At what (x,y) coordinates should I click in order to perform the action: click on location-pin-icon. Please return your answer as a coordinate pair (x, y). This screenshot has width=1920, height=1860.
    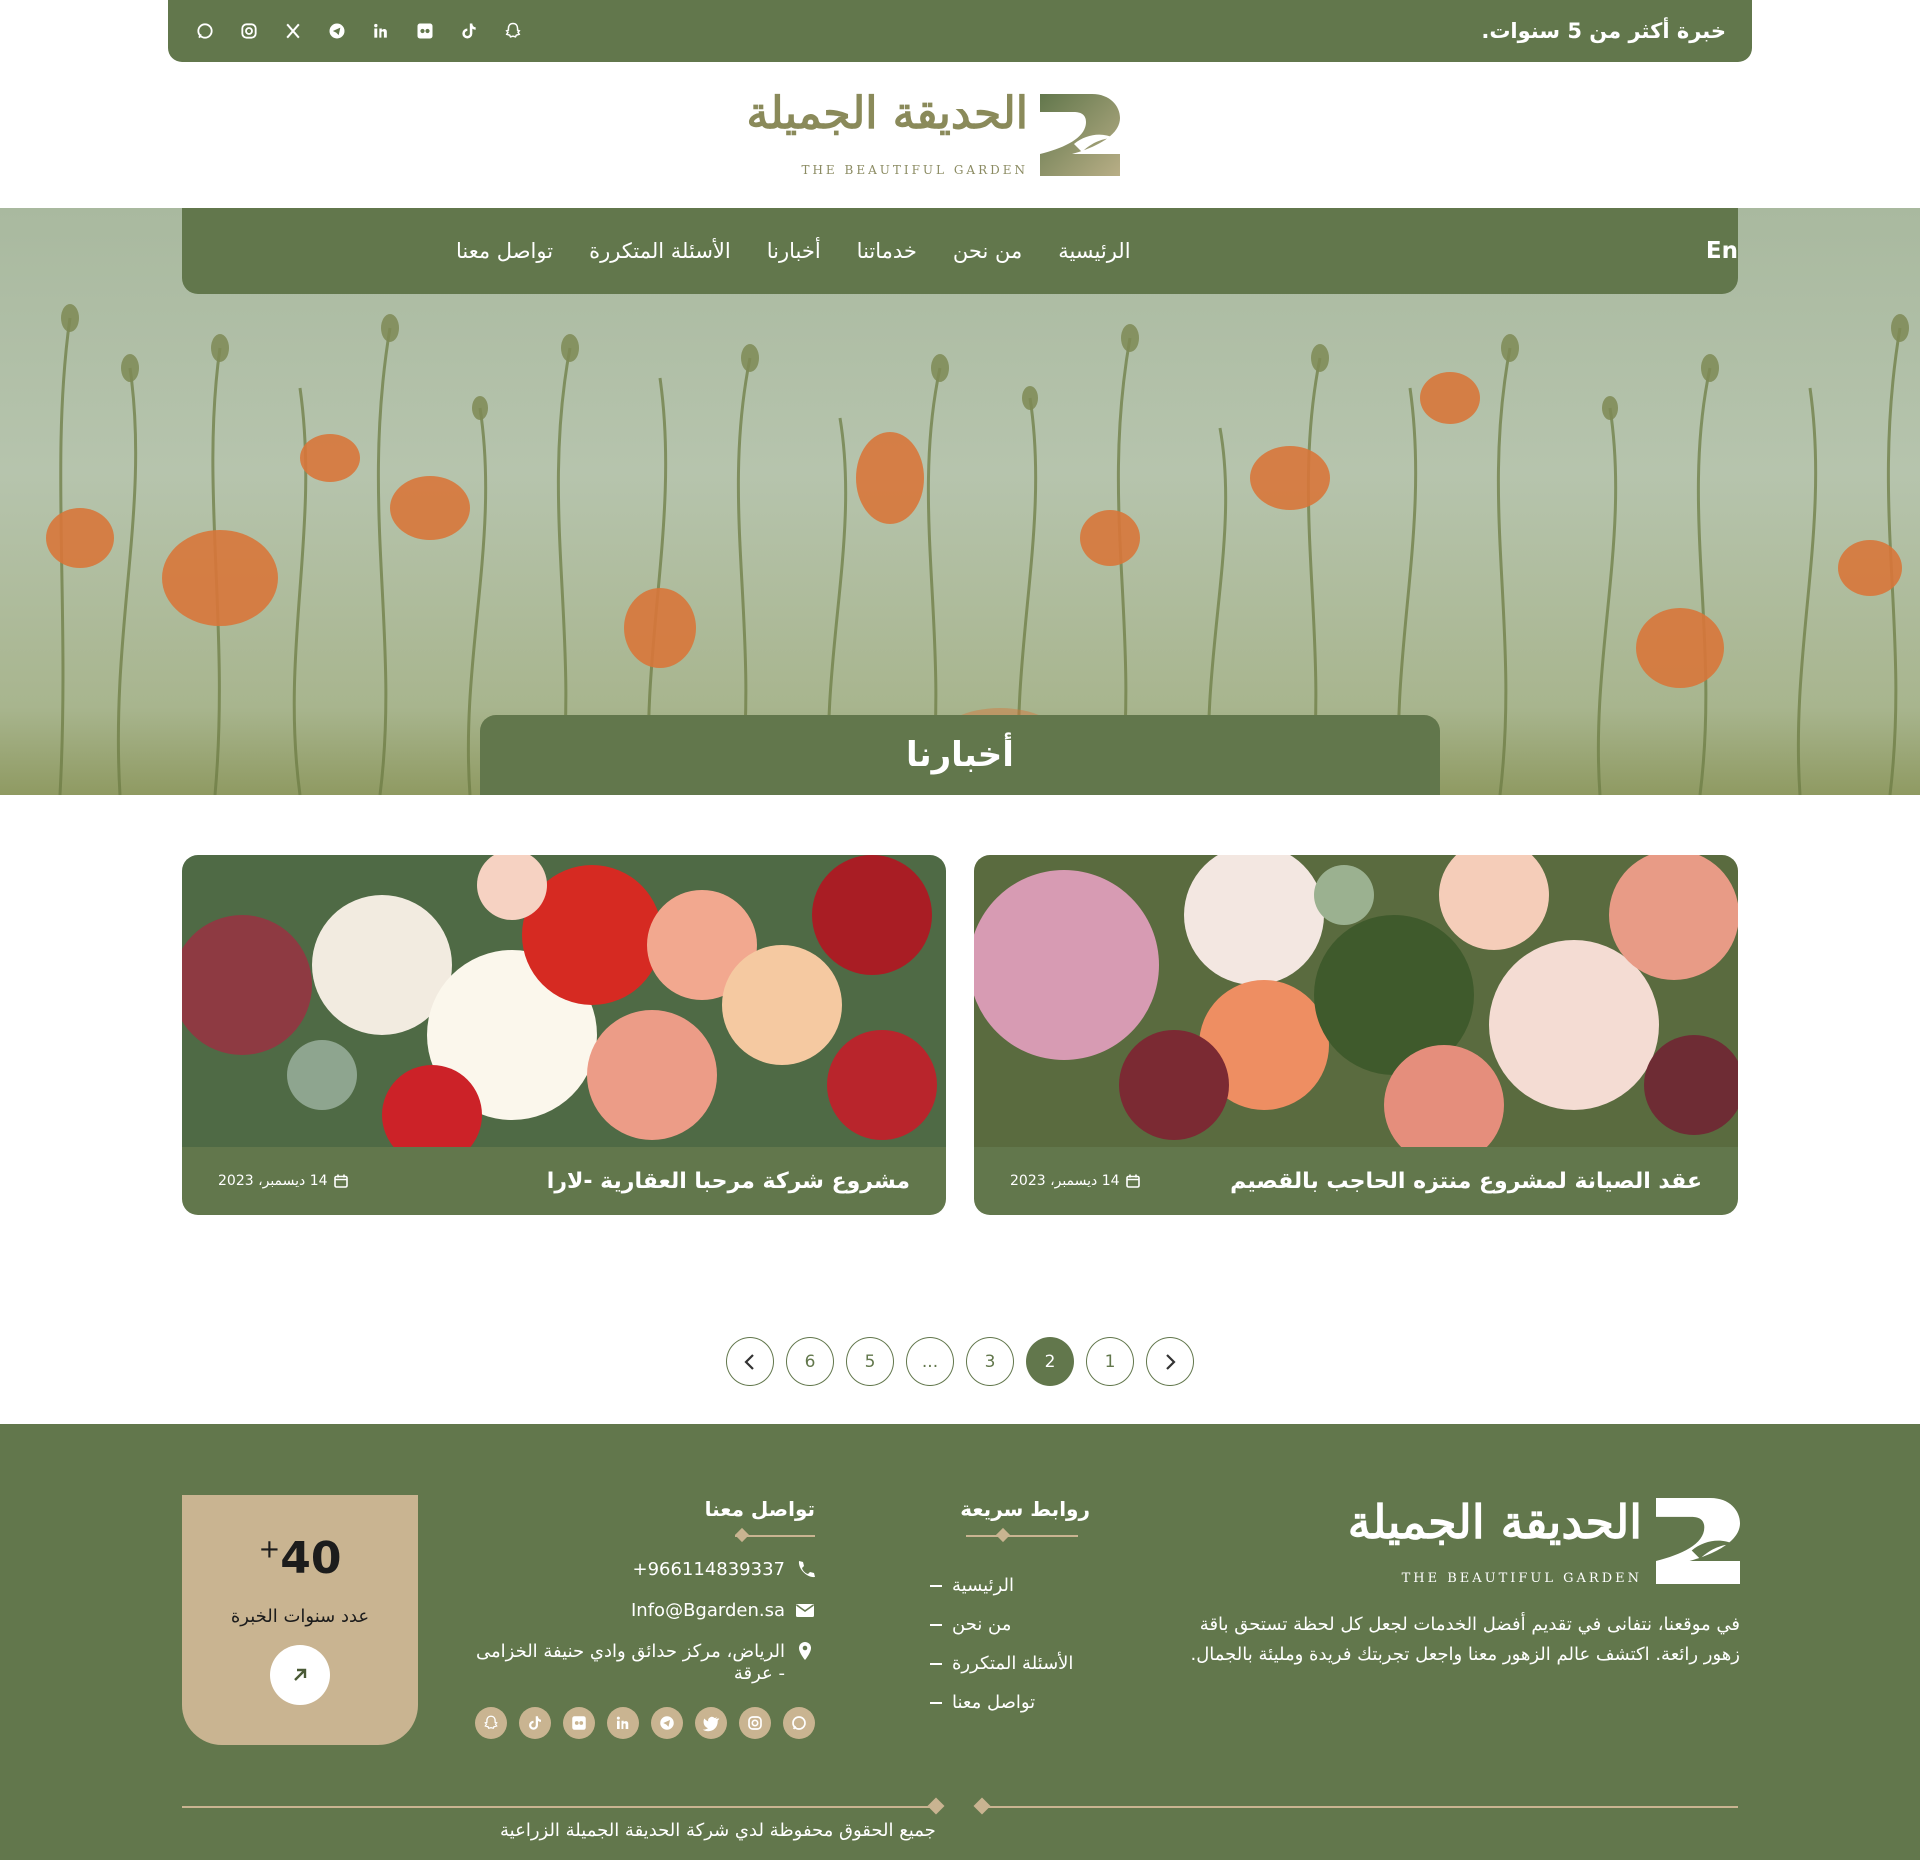
    Looking at the image, I should click on (805, 1651).